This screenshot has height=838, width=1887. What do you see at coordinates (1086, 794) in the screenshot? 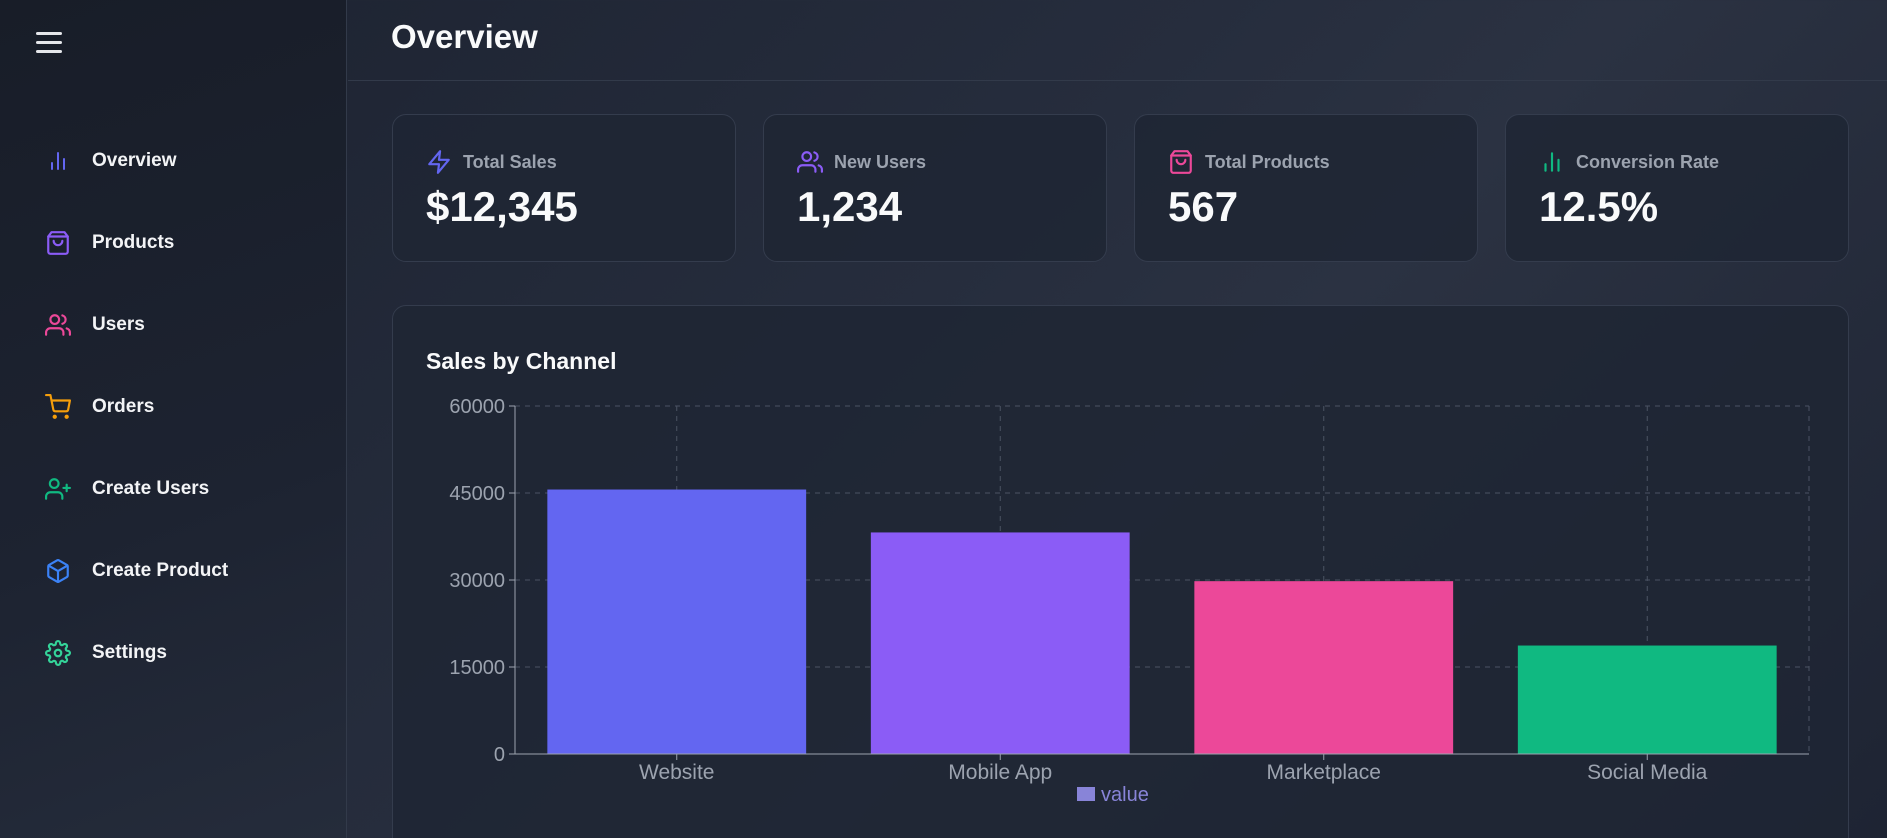
I see `legend-swatch` at bounding box center [1086, 794].